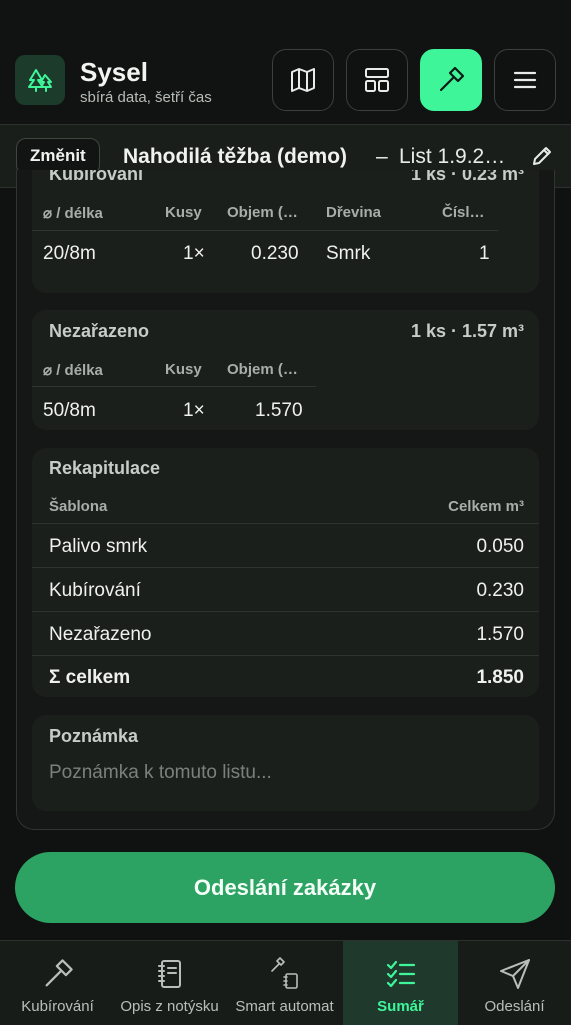 Image resolution: width=571 pixels, height=1025 pixels. What do you see at coordinates (235, 156) in the screenshot?
I see `job-title: Nahodilá těžba (demo)` at bounding box center [235, 156].